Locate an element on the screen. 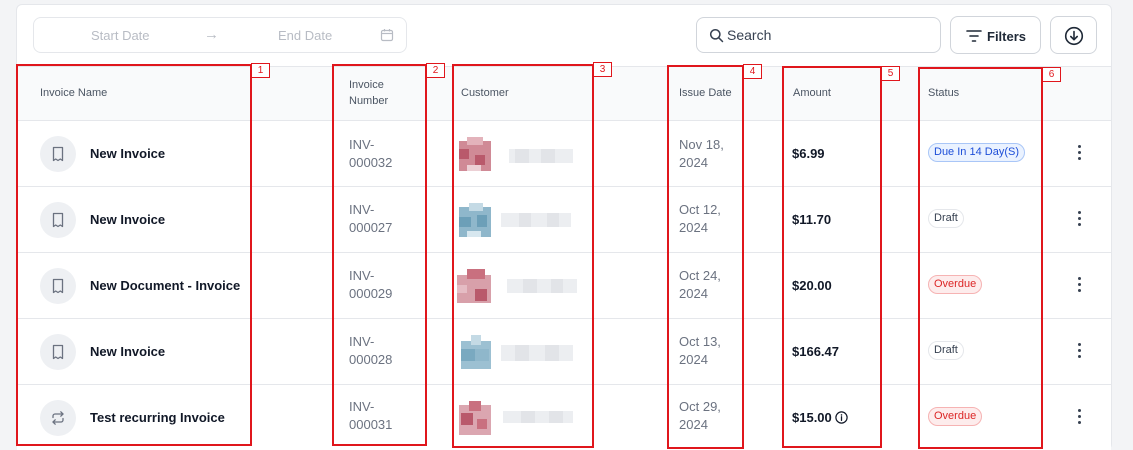 This screenshot has height=450, width=1133. download-icon is located at coordinates (1074, 36).